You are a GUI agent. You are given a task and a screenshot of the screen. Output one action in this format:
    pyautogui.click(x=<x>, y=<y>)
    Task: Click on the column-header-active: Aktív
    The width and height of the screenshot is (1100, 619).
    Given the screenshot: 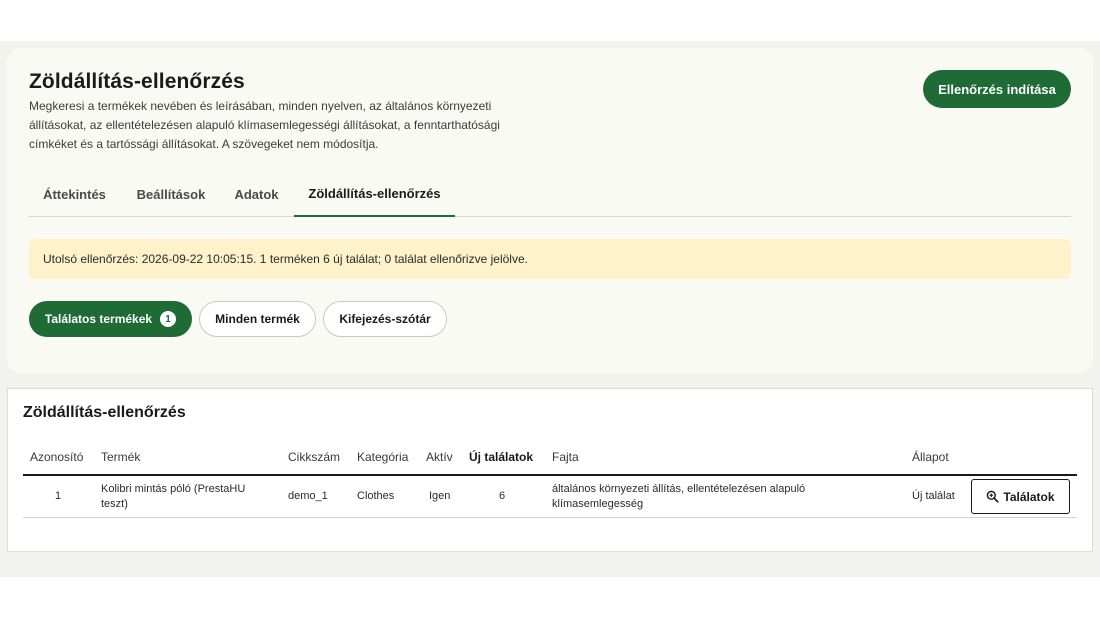 What is the action you would take?
    pyautogui.click(x=439, y=457)
    